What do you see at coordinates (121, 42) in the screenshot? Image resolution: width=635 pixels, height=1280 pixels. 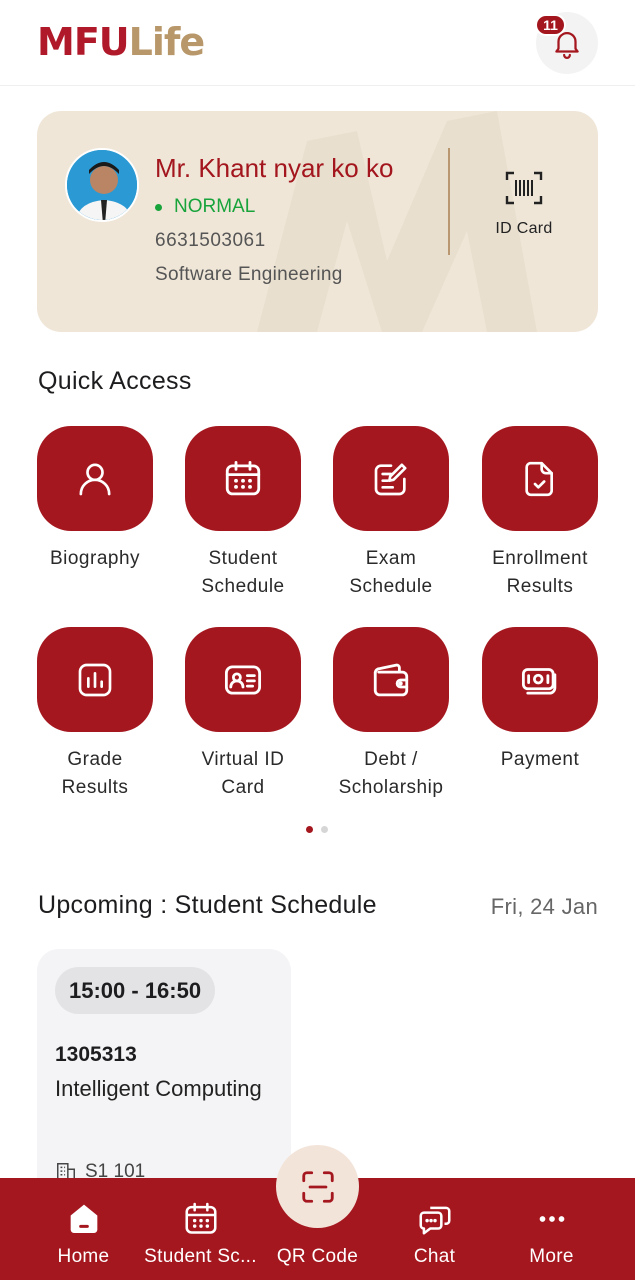 I see `mfu-life-logo: MFULife` at bounding box center [121, 42].